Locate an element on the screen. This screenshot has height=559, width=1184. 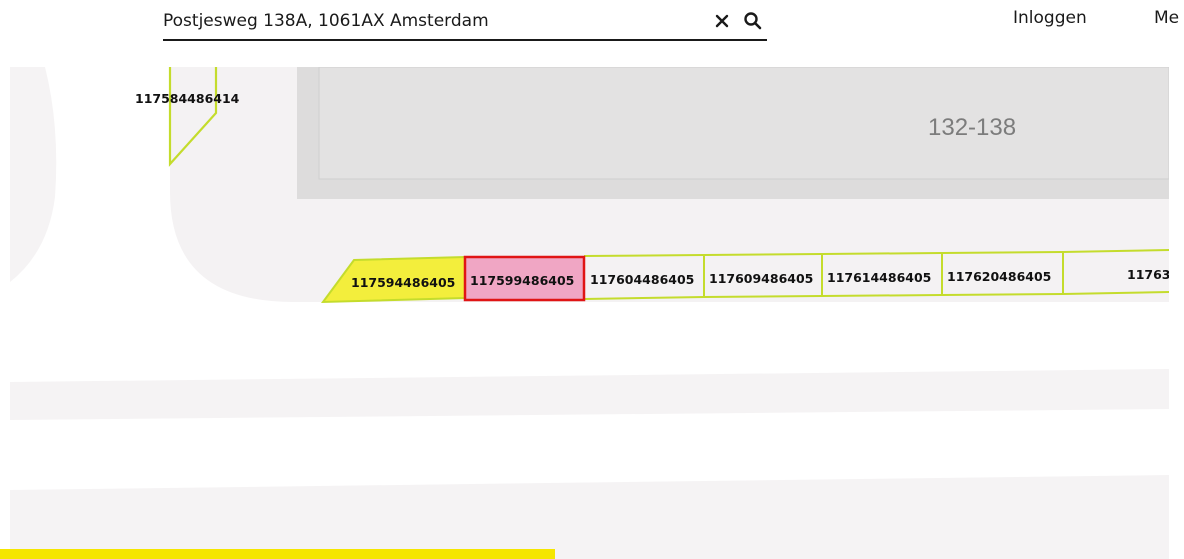
search-icon is located at coordinates (753, 21).